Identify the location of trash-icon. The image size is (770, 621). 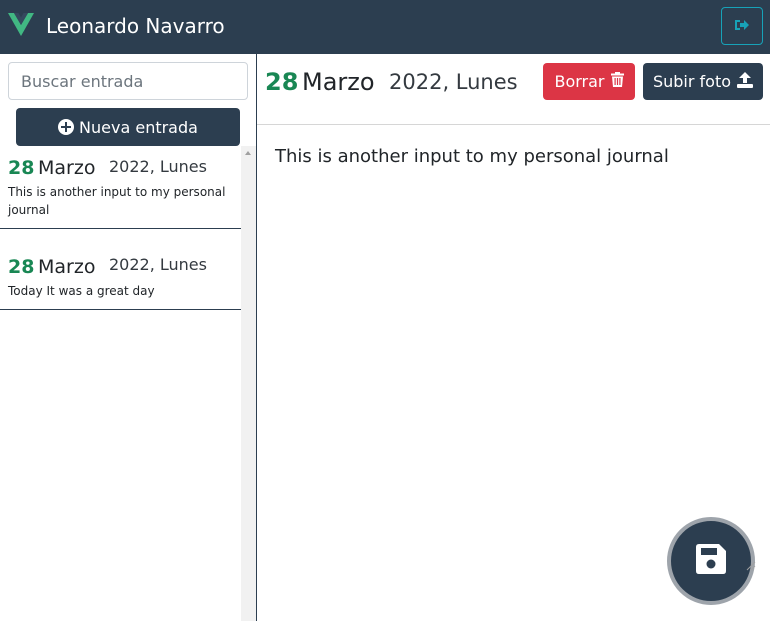
(614, 81).